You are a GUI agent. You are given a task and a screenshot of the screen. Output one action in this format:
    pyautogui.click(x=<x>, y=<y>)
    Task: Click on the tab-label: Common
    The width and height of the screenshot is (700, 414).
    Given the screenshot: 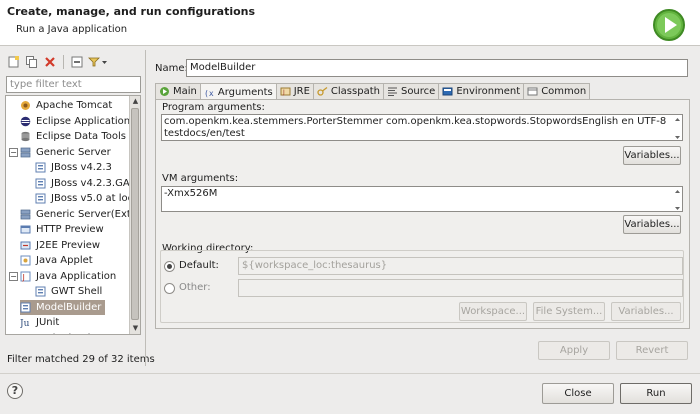 What is the action you would take?
    pyautogui.click(x=564, y=91)
    